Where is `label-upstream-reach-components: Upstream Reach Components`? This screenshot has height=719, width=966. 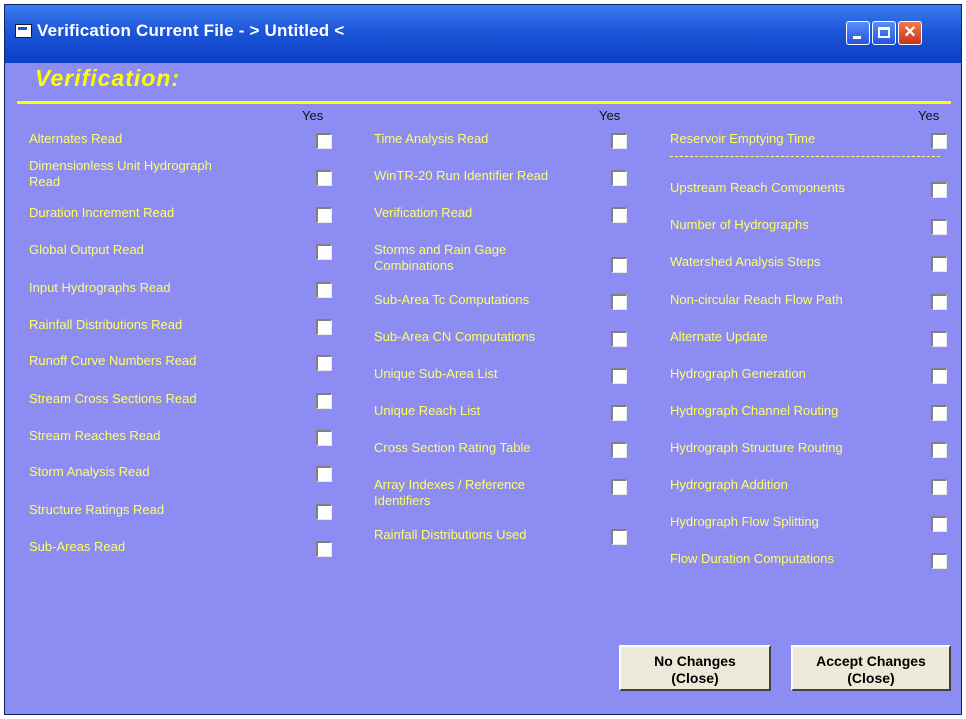 label-upstream-reach-components: Upstream Reach Components is located at coordinates (757, 187).